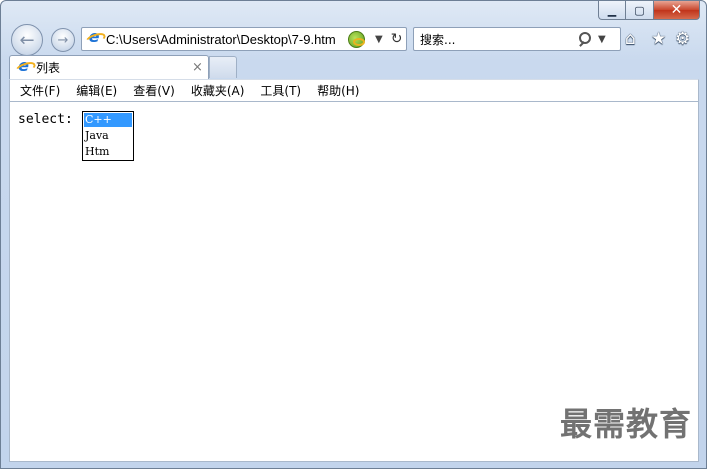 This screenshot has height=469, width=707. I want to click on ie-page-icon, so click(94, 37).